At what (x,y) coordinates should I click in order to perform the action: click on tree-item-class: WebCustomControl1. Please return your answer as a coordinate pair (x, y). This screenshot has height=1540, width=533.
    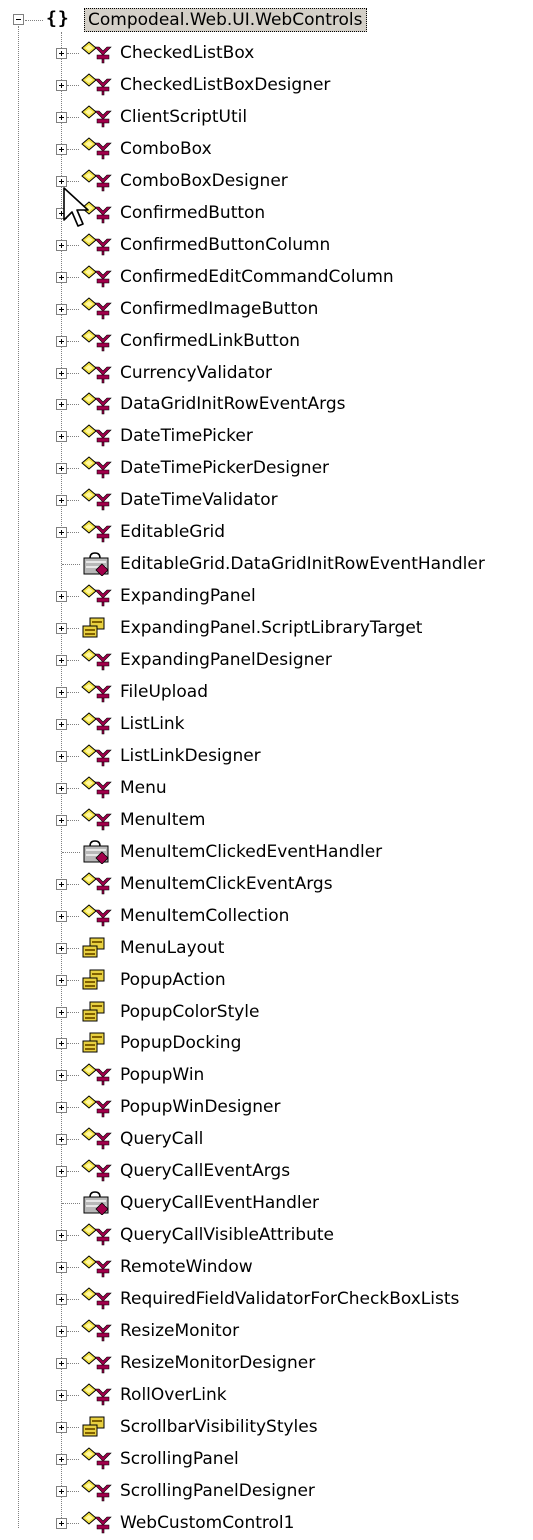
    Looking at the image, I should click on (266, 1524).